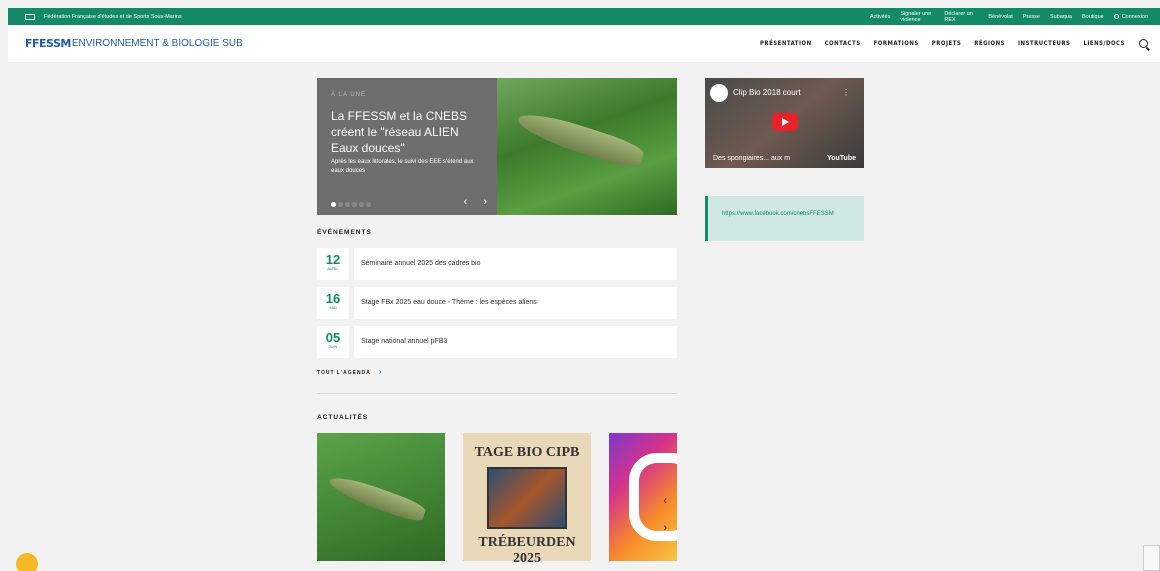  What do you see at coordinates (30, 16) in the screenshot?
I see `ffessm-logo-icon` at bounding box center [30, 16].